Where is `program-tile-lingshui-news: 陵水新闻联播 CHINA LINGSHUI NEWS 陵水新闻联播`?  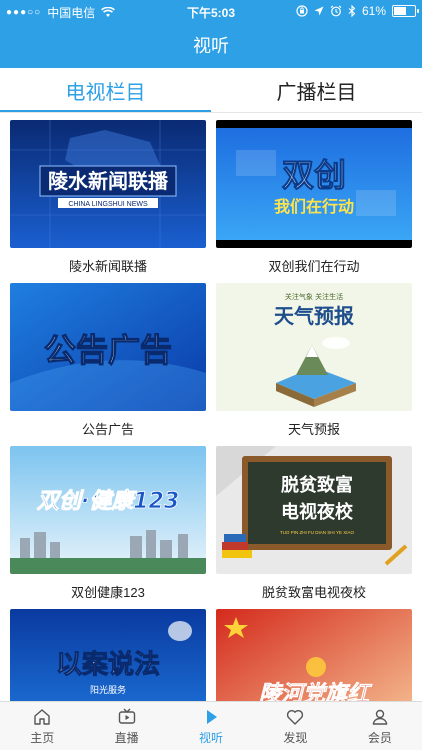 program-tile-lingshui-news: 陵水新闻联播 CHINA LINGSHUI NEWS 陵水新闻联播 is located at coordinates (108, 197).